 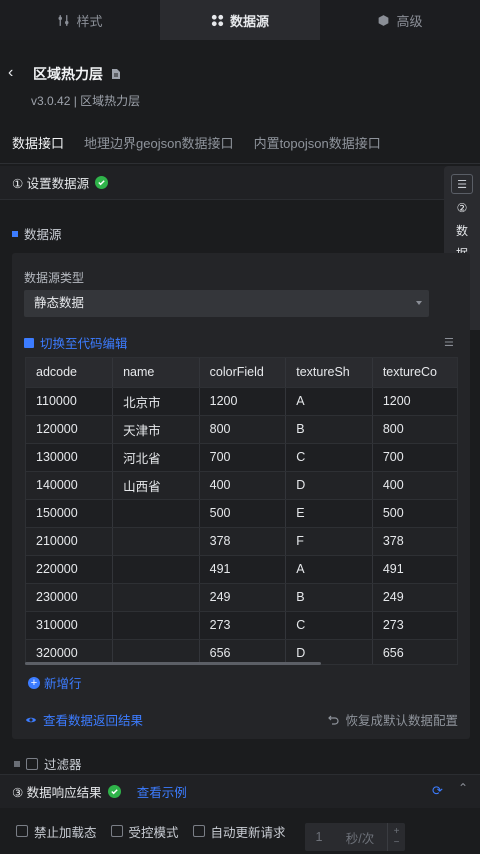 I want to click on page-subtitle: v3.0.42 | 区域热力层, so click(x=86, y=101).